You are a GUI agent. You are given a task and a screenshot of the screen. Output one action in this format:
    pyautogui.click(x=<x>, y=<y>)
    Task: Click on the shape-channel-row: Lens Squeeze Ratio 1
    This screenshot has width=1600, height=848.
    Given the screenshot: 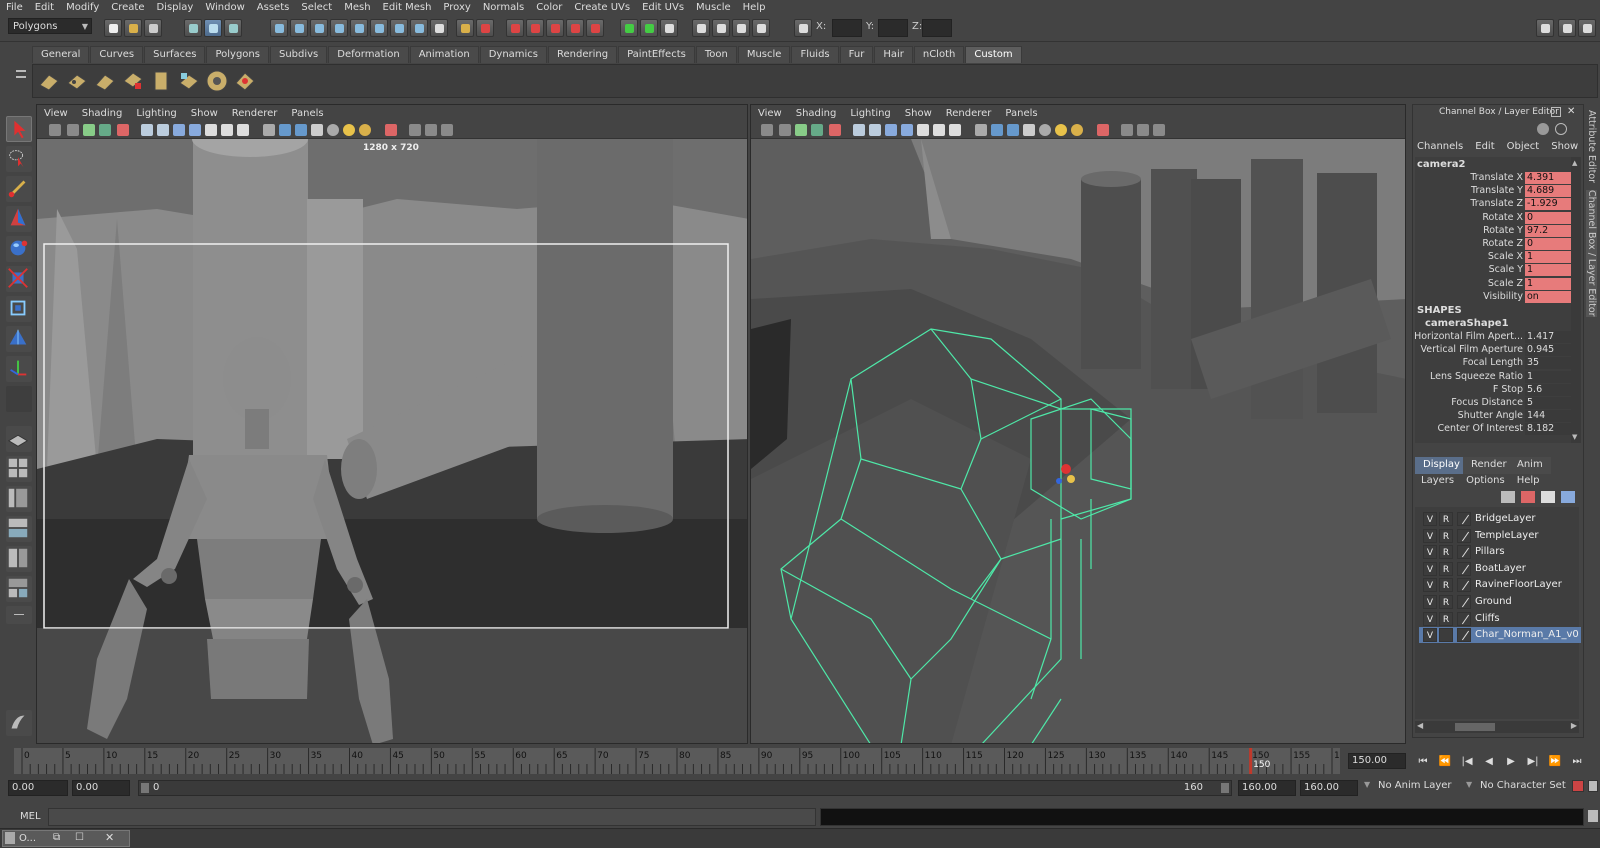 What is the action you would take?
    pyautogui.click(x=1499, y=377)
    